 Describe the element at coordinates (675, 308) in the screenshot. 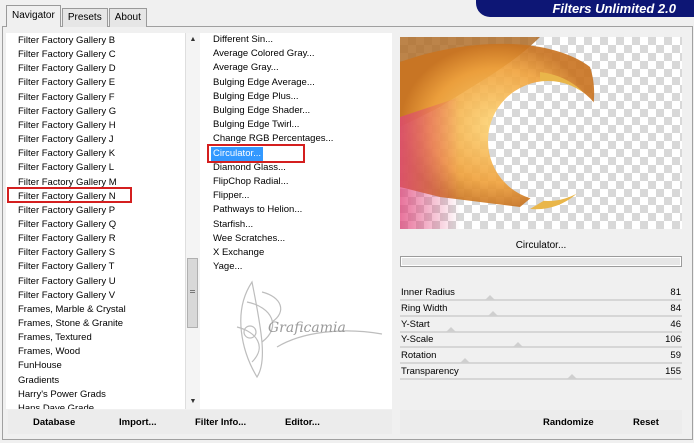

I see `slider-value: 84` at that location.